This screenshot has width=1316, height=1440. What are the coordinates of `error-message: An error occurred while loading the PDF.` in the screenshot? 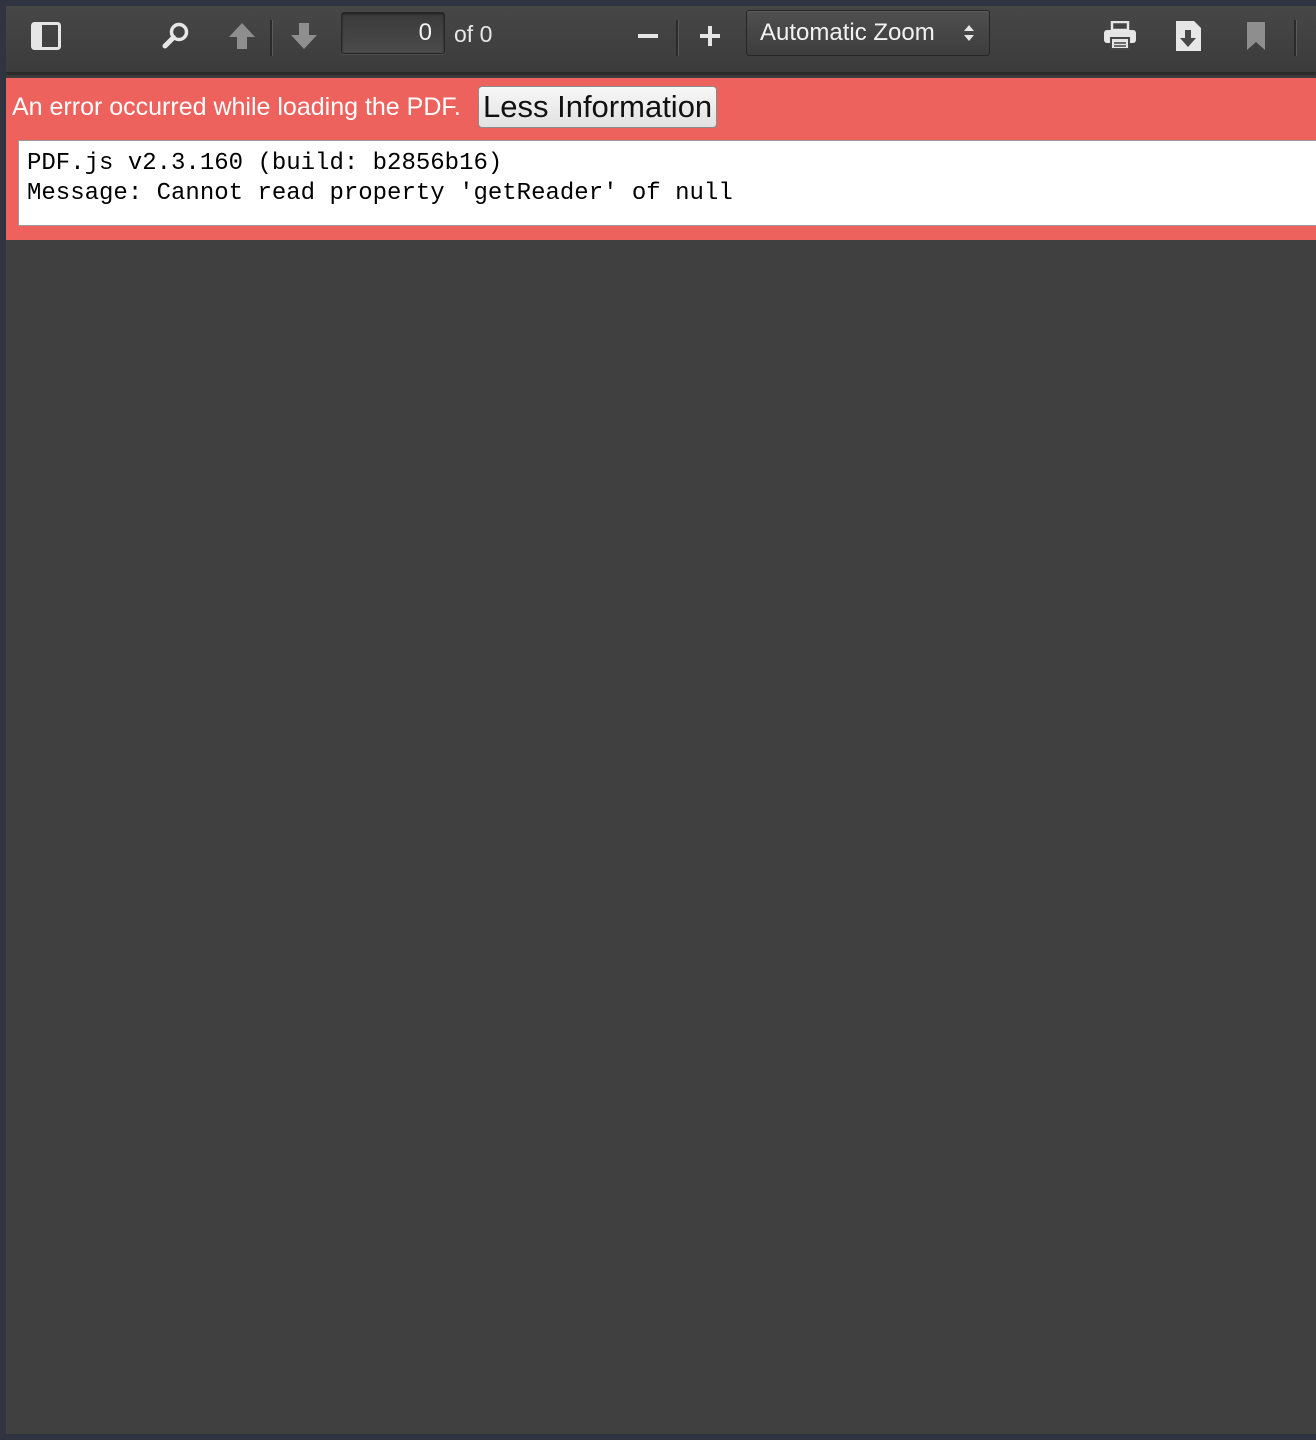 It's located at (236, 107).